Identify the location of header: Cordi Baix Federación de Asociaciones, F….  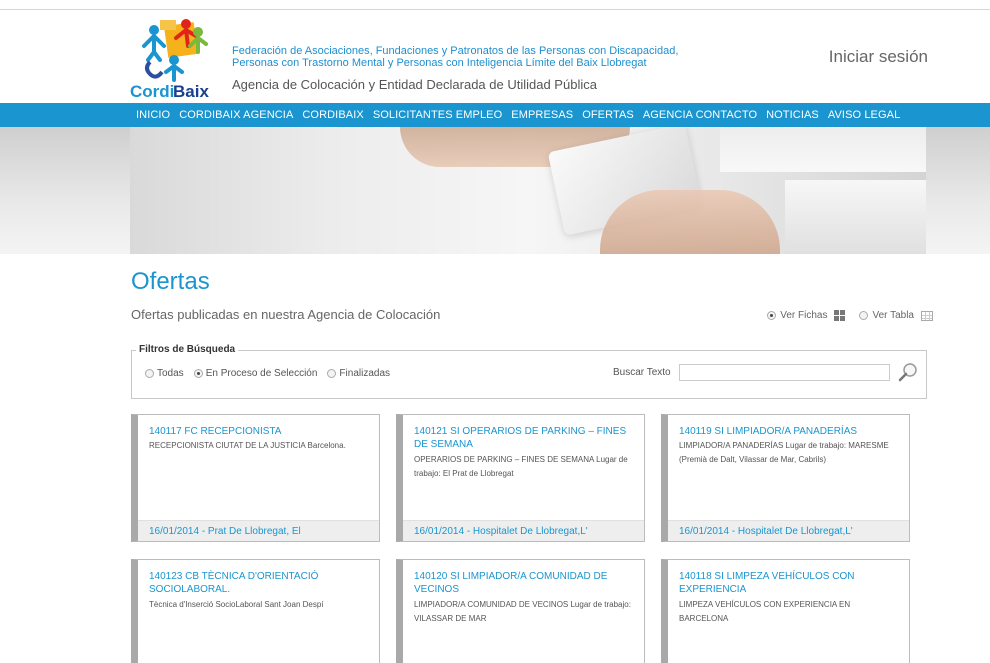
(495, 56).